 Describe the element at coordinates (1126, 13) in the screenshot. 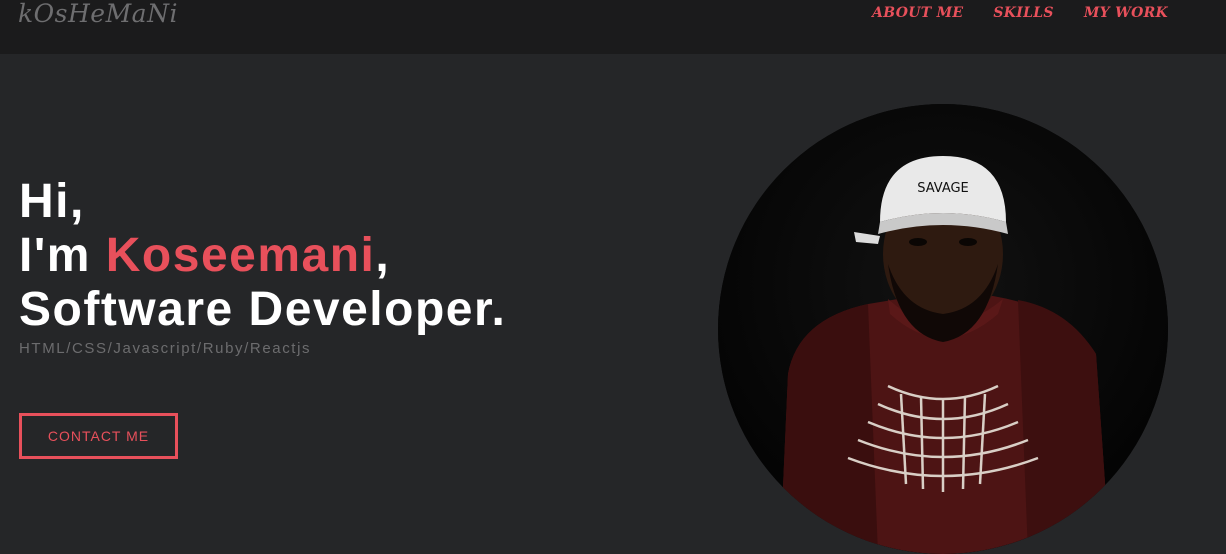

I see `nav-link-my-work: MY WORK` at that location.